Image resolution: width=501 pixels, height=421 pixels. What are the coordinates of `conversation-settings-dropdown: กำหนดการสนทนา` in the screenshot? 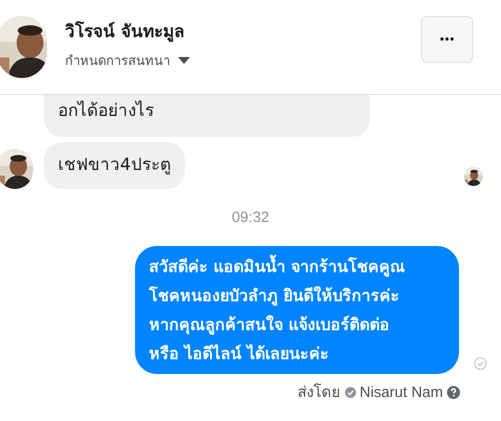 It's located at (127, 60).